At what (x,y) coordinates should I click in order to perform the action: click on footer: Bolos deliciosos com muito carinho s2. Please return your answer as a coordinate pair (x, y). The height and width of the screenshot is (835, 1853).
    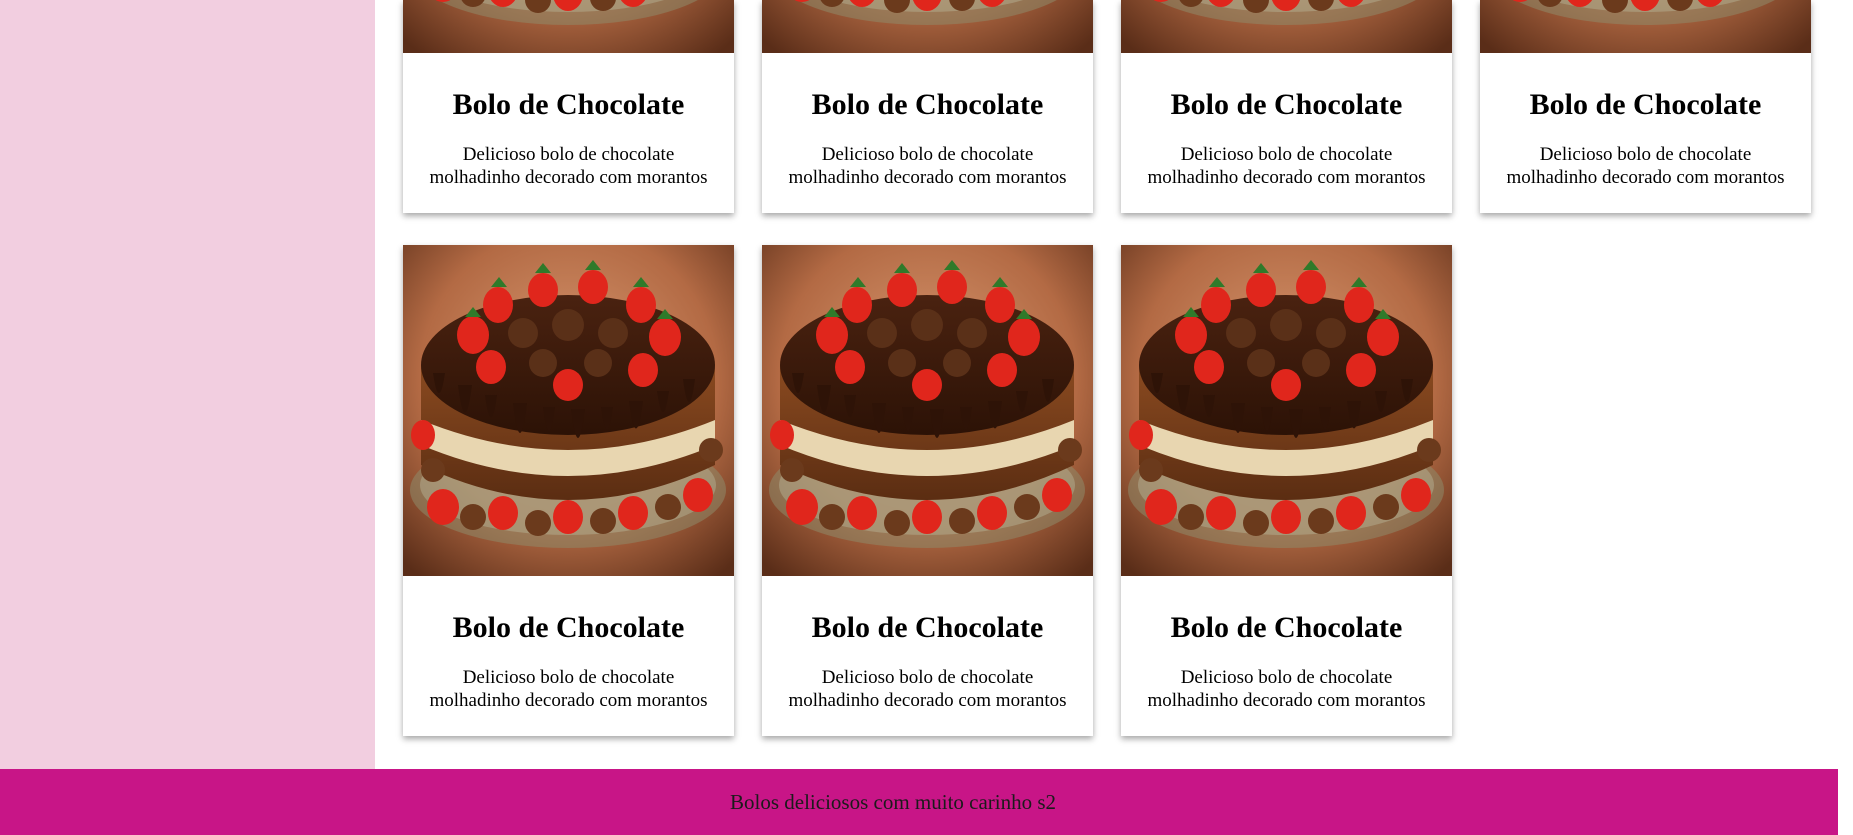
    Looking at the image, I should click on (919, 802).